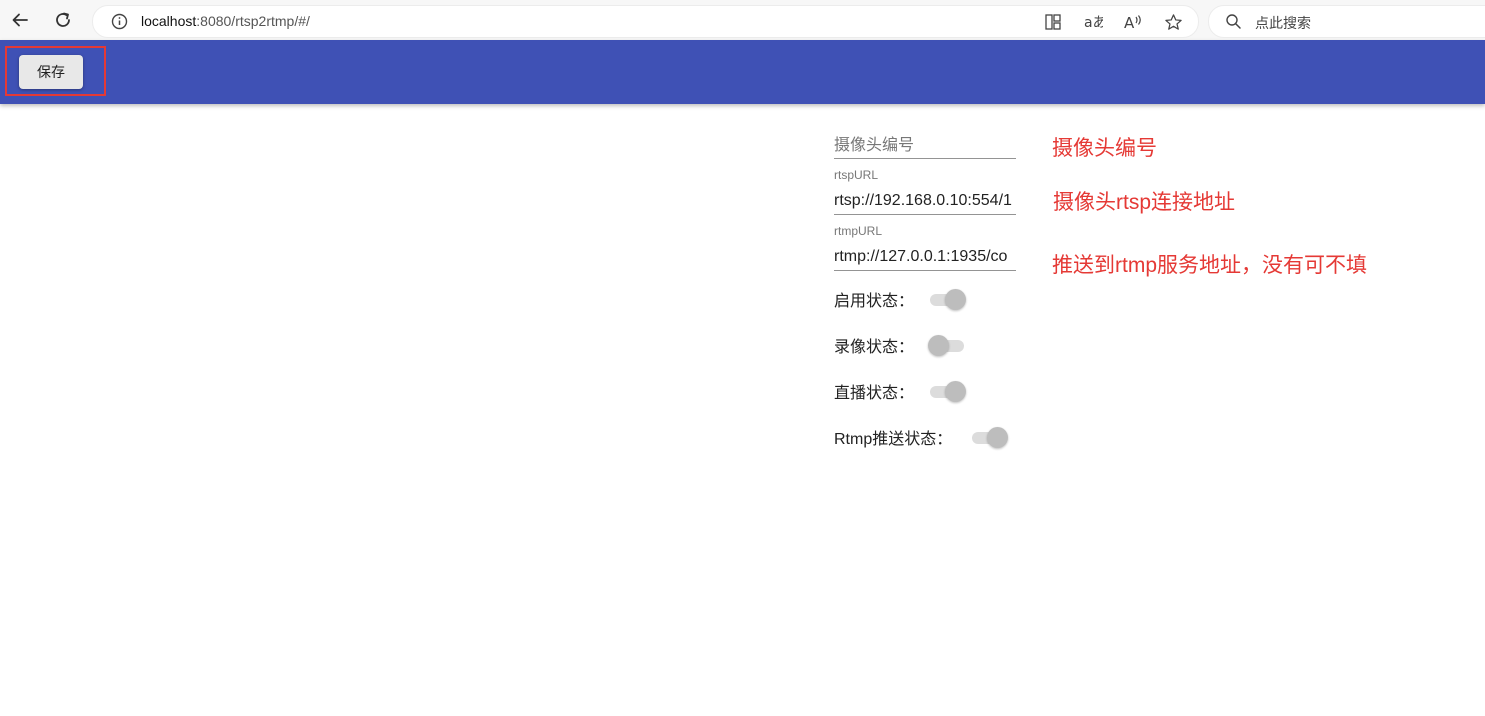  I want to click on rtsp-annotation: 摄像头rtsp连接地址, so click(1144, 202).